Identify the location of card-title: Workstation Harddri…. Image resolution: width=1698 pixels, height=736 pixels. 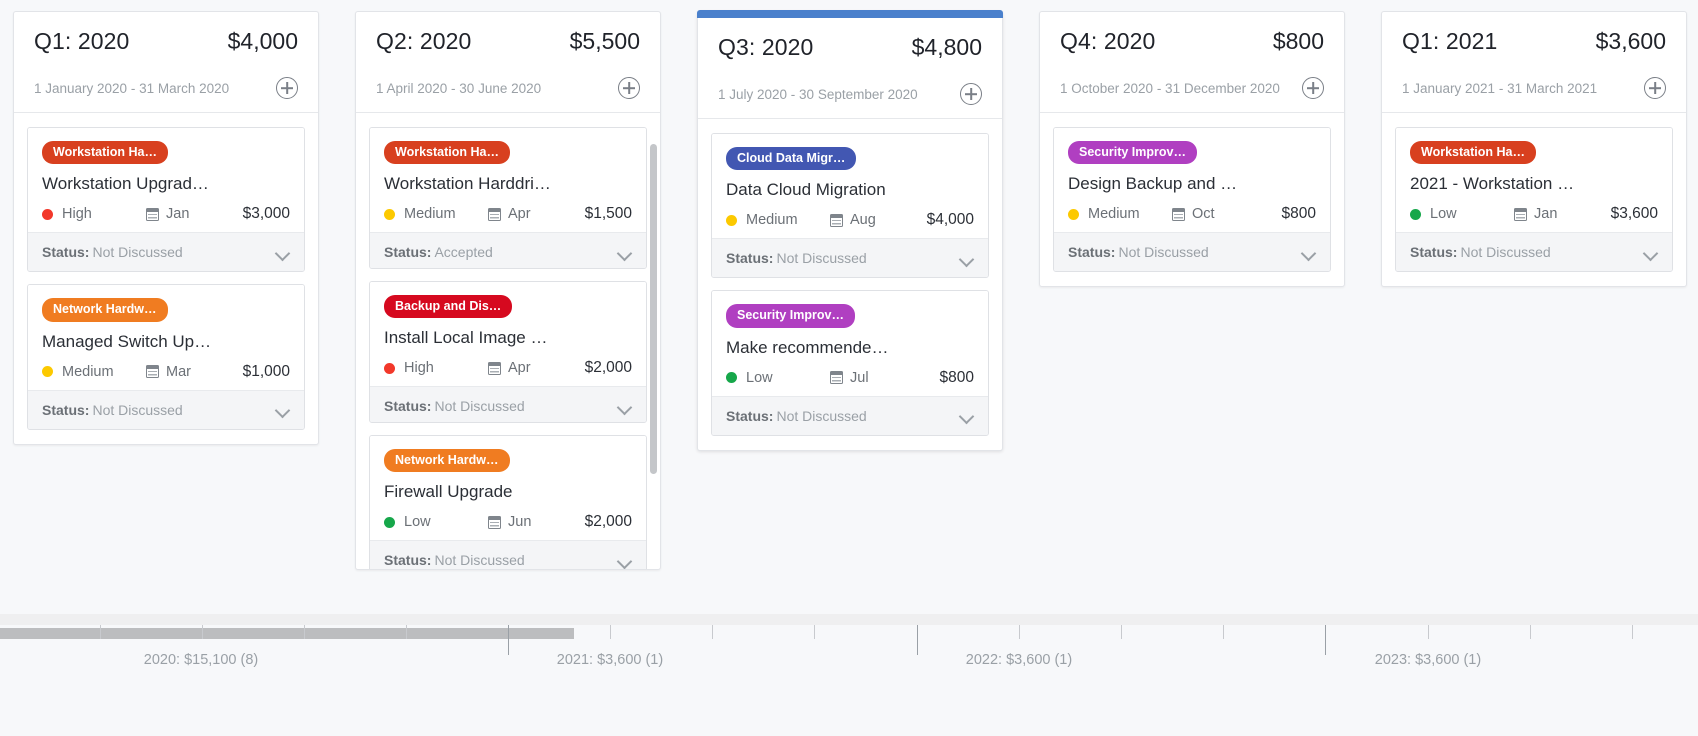
(467, 184).